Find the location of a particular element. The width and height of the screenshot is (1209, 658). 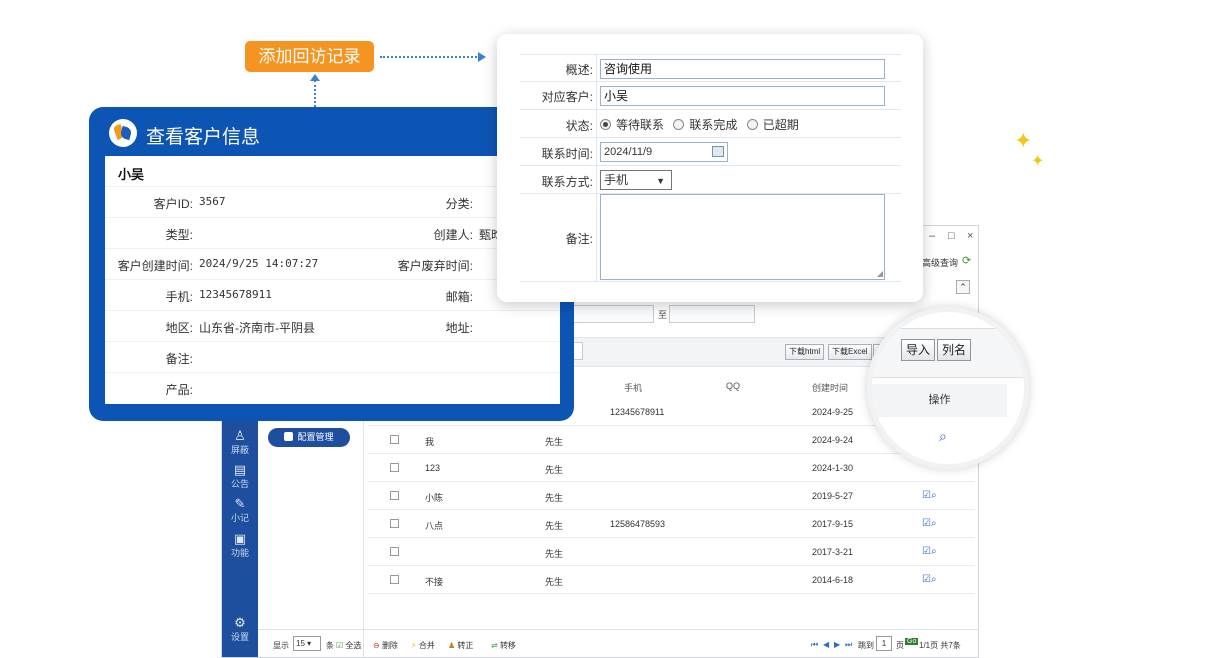

date-from-input is located at coordinates (612, 314).